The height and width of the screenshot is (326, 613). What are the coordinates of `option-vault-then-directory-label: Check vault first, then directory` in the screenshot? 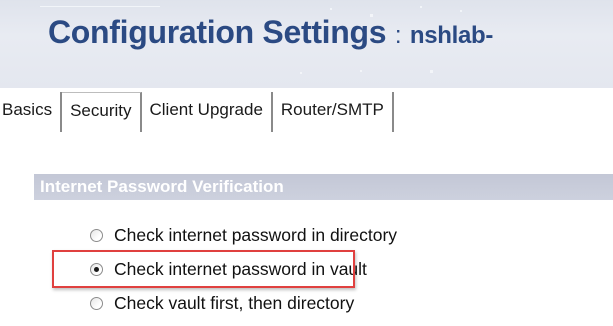 It's located at (234, 302).